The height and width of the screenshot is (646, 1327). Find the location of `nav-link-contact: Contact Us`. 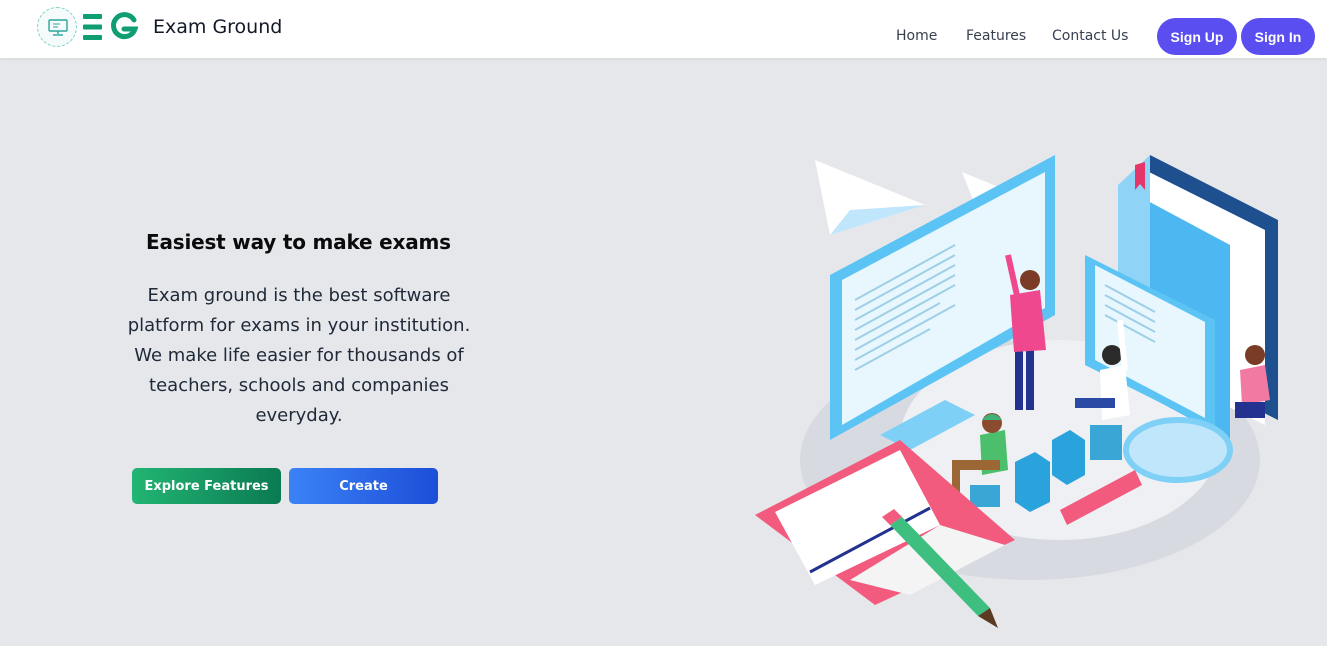

nav-link-contact: Contact Us is located at coordinates (1090, 36).